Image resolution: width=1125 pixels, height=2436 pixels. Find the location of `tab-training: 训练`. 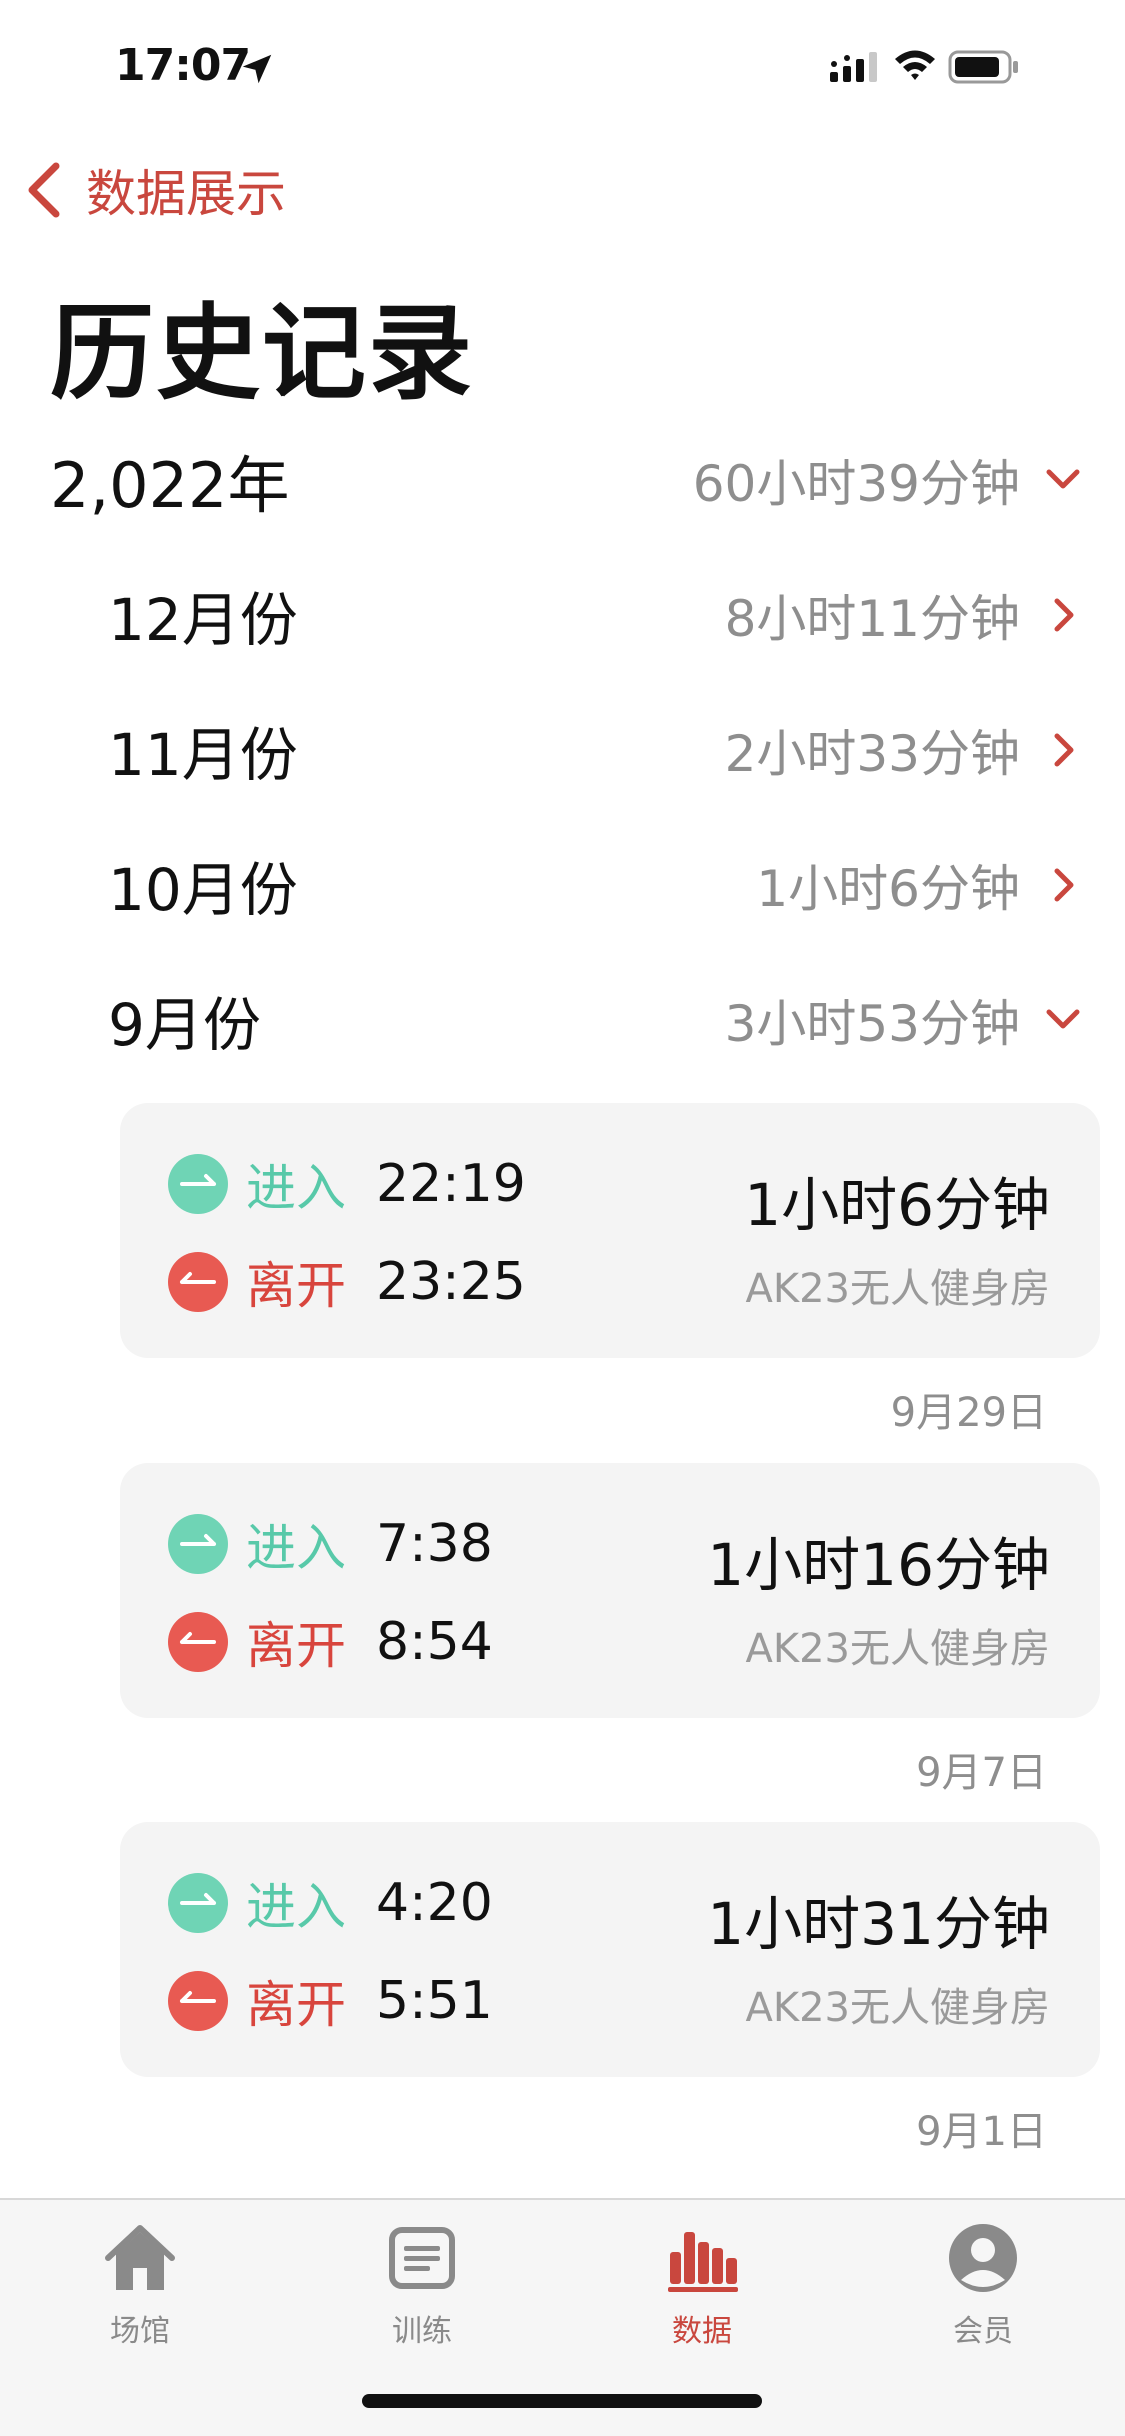

tab-training: 训练 is located at coordinates (422, 2288).